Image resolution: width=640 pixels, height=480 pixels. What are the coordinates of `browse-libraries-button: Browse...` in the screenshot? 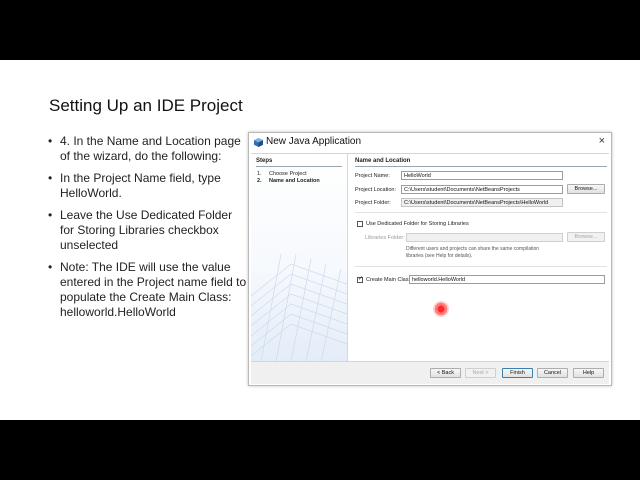 It's located at (586, 237).